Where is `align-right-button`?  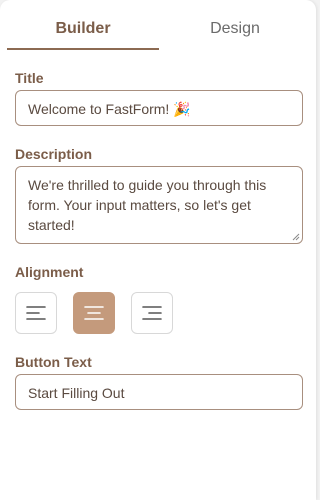
align-right-button is located at coordinates (152, 313).